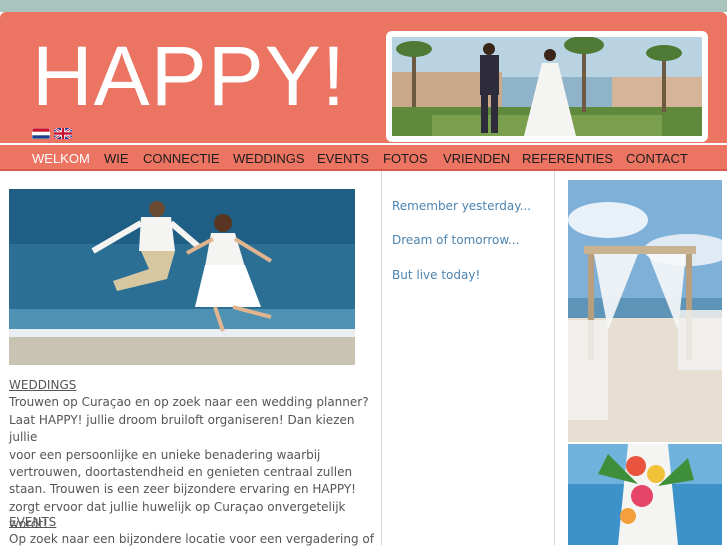 This screenshot has width=727, height=549. I want to click on header-photo-frame, so click(547, 86).